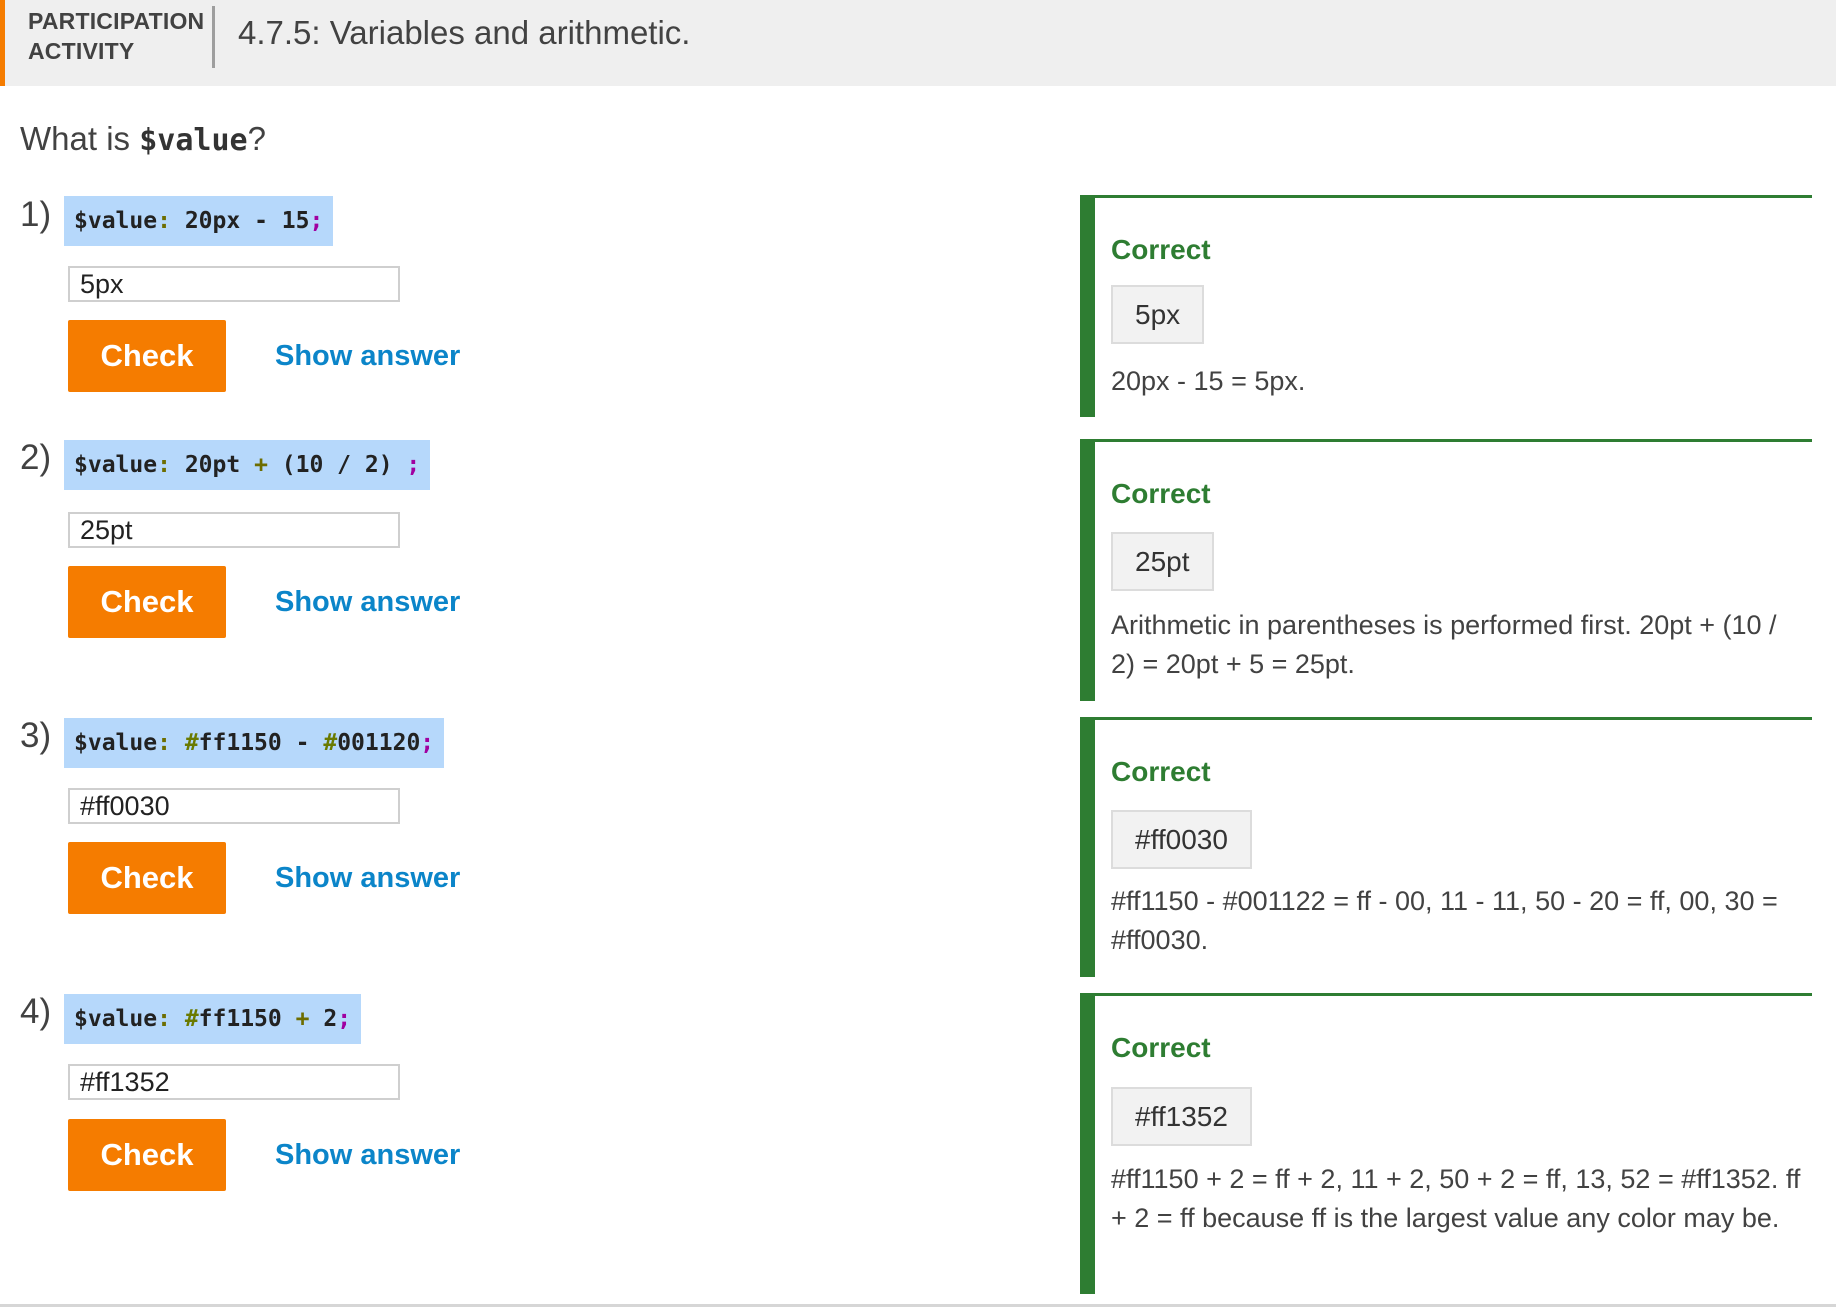 The width and height of the screenshot is (1836, 1314). Describe the element at coordinates (337, 465) in the screenshot. I see `code-operand-b: (10 / 2)` at that location.